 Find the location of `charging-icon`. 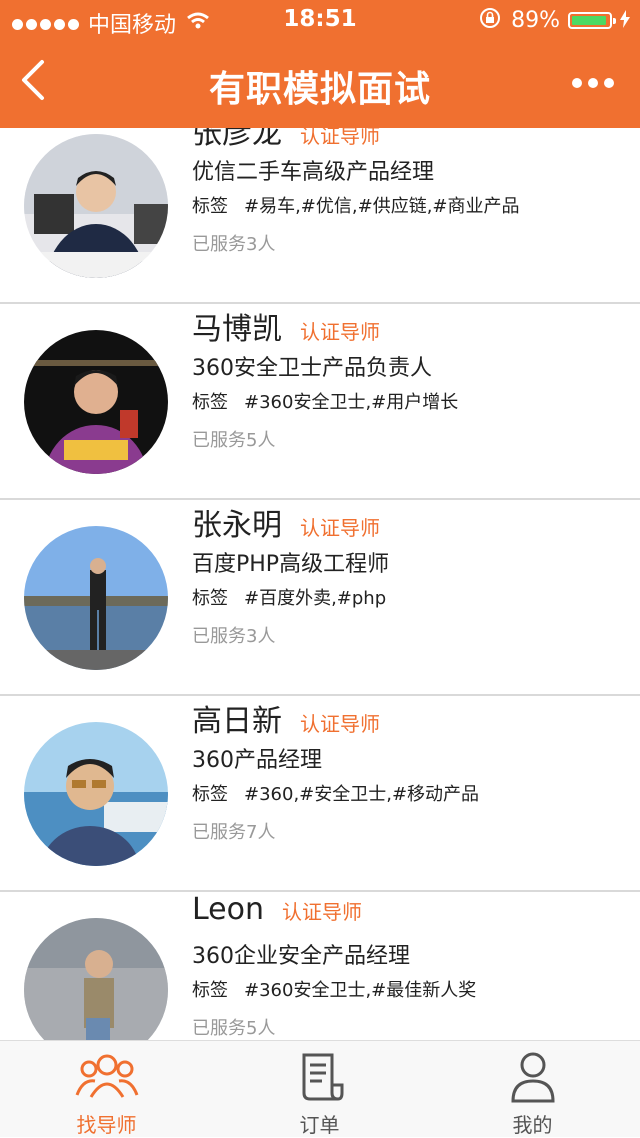

charging-icon is located at coordinates (625, 21).